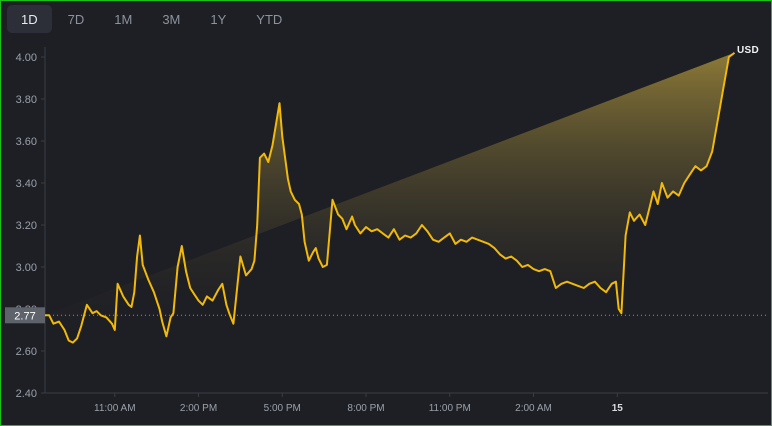 The image size is (772, 426). What do you see at coordinates (365, 408) in the screenshot?
I see `x-tick-label: 8:00 PM` at bounding box center [365, 408].